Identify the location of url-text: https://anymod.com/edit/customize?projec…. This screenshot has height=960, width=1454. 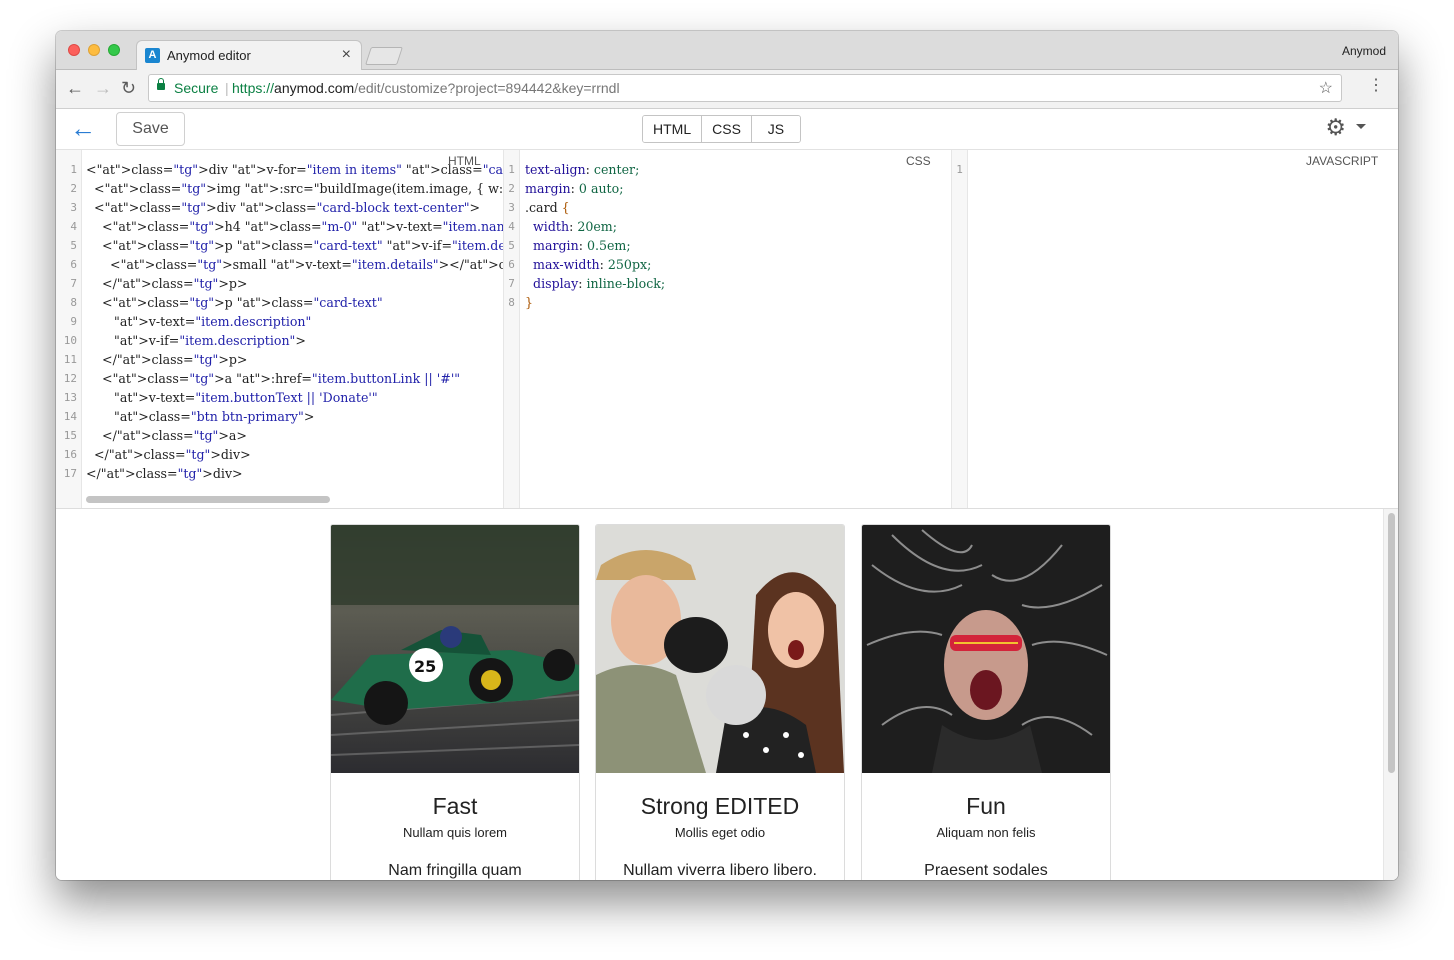
(426, 88).